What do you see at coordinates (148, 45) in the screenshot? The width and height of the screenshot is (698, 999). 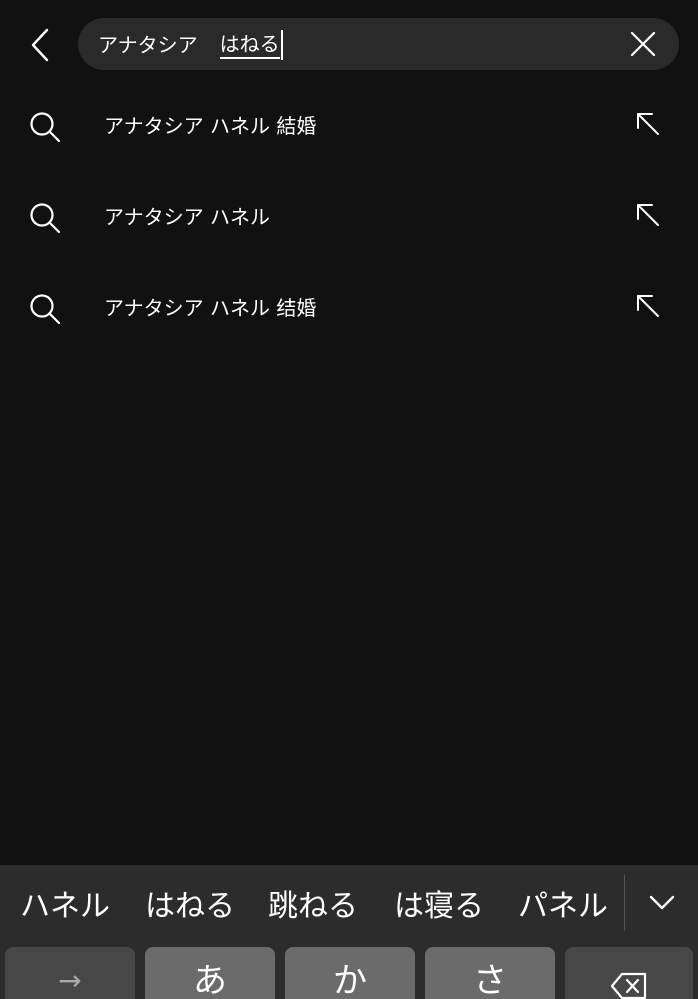 I see `search-committed-text: アナタシア` at bounding box center [148, 45].